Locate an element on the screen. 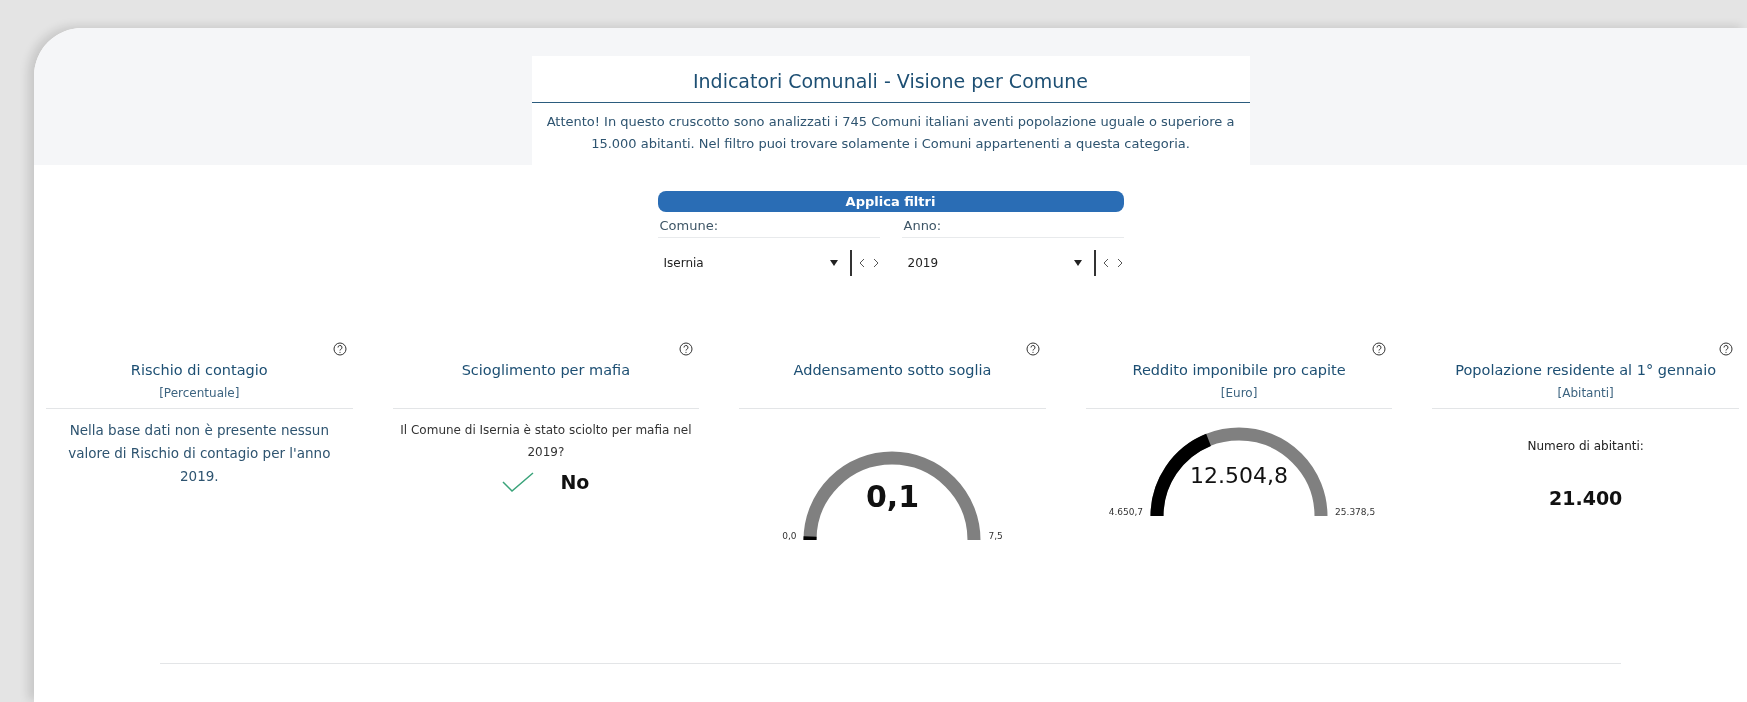 The width and height of the screenshot is (1747, 702). filter-header: Applica filtri is located at coordinates (890, 201).